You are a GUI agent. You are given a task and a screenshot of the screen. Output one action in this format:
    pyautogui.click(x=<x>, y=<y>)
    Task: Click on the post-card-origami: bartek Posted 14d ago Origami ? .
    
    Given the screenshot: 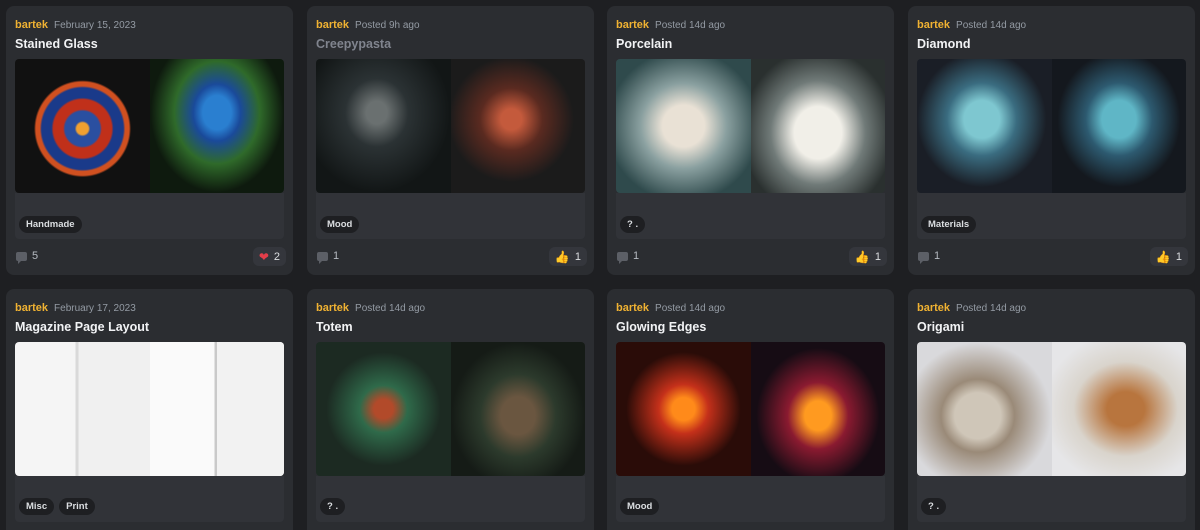 What is the action you would take?
    pyautogui.click(x=1051, y=409)
    